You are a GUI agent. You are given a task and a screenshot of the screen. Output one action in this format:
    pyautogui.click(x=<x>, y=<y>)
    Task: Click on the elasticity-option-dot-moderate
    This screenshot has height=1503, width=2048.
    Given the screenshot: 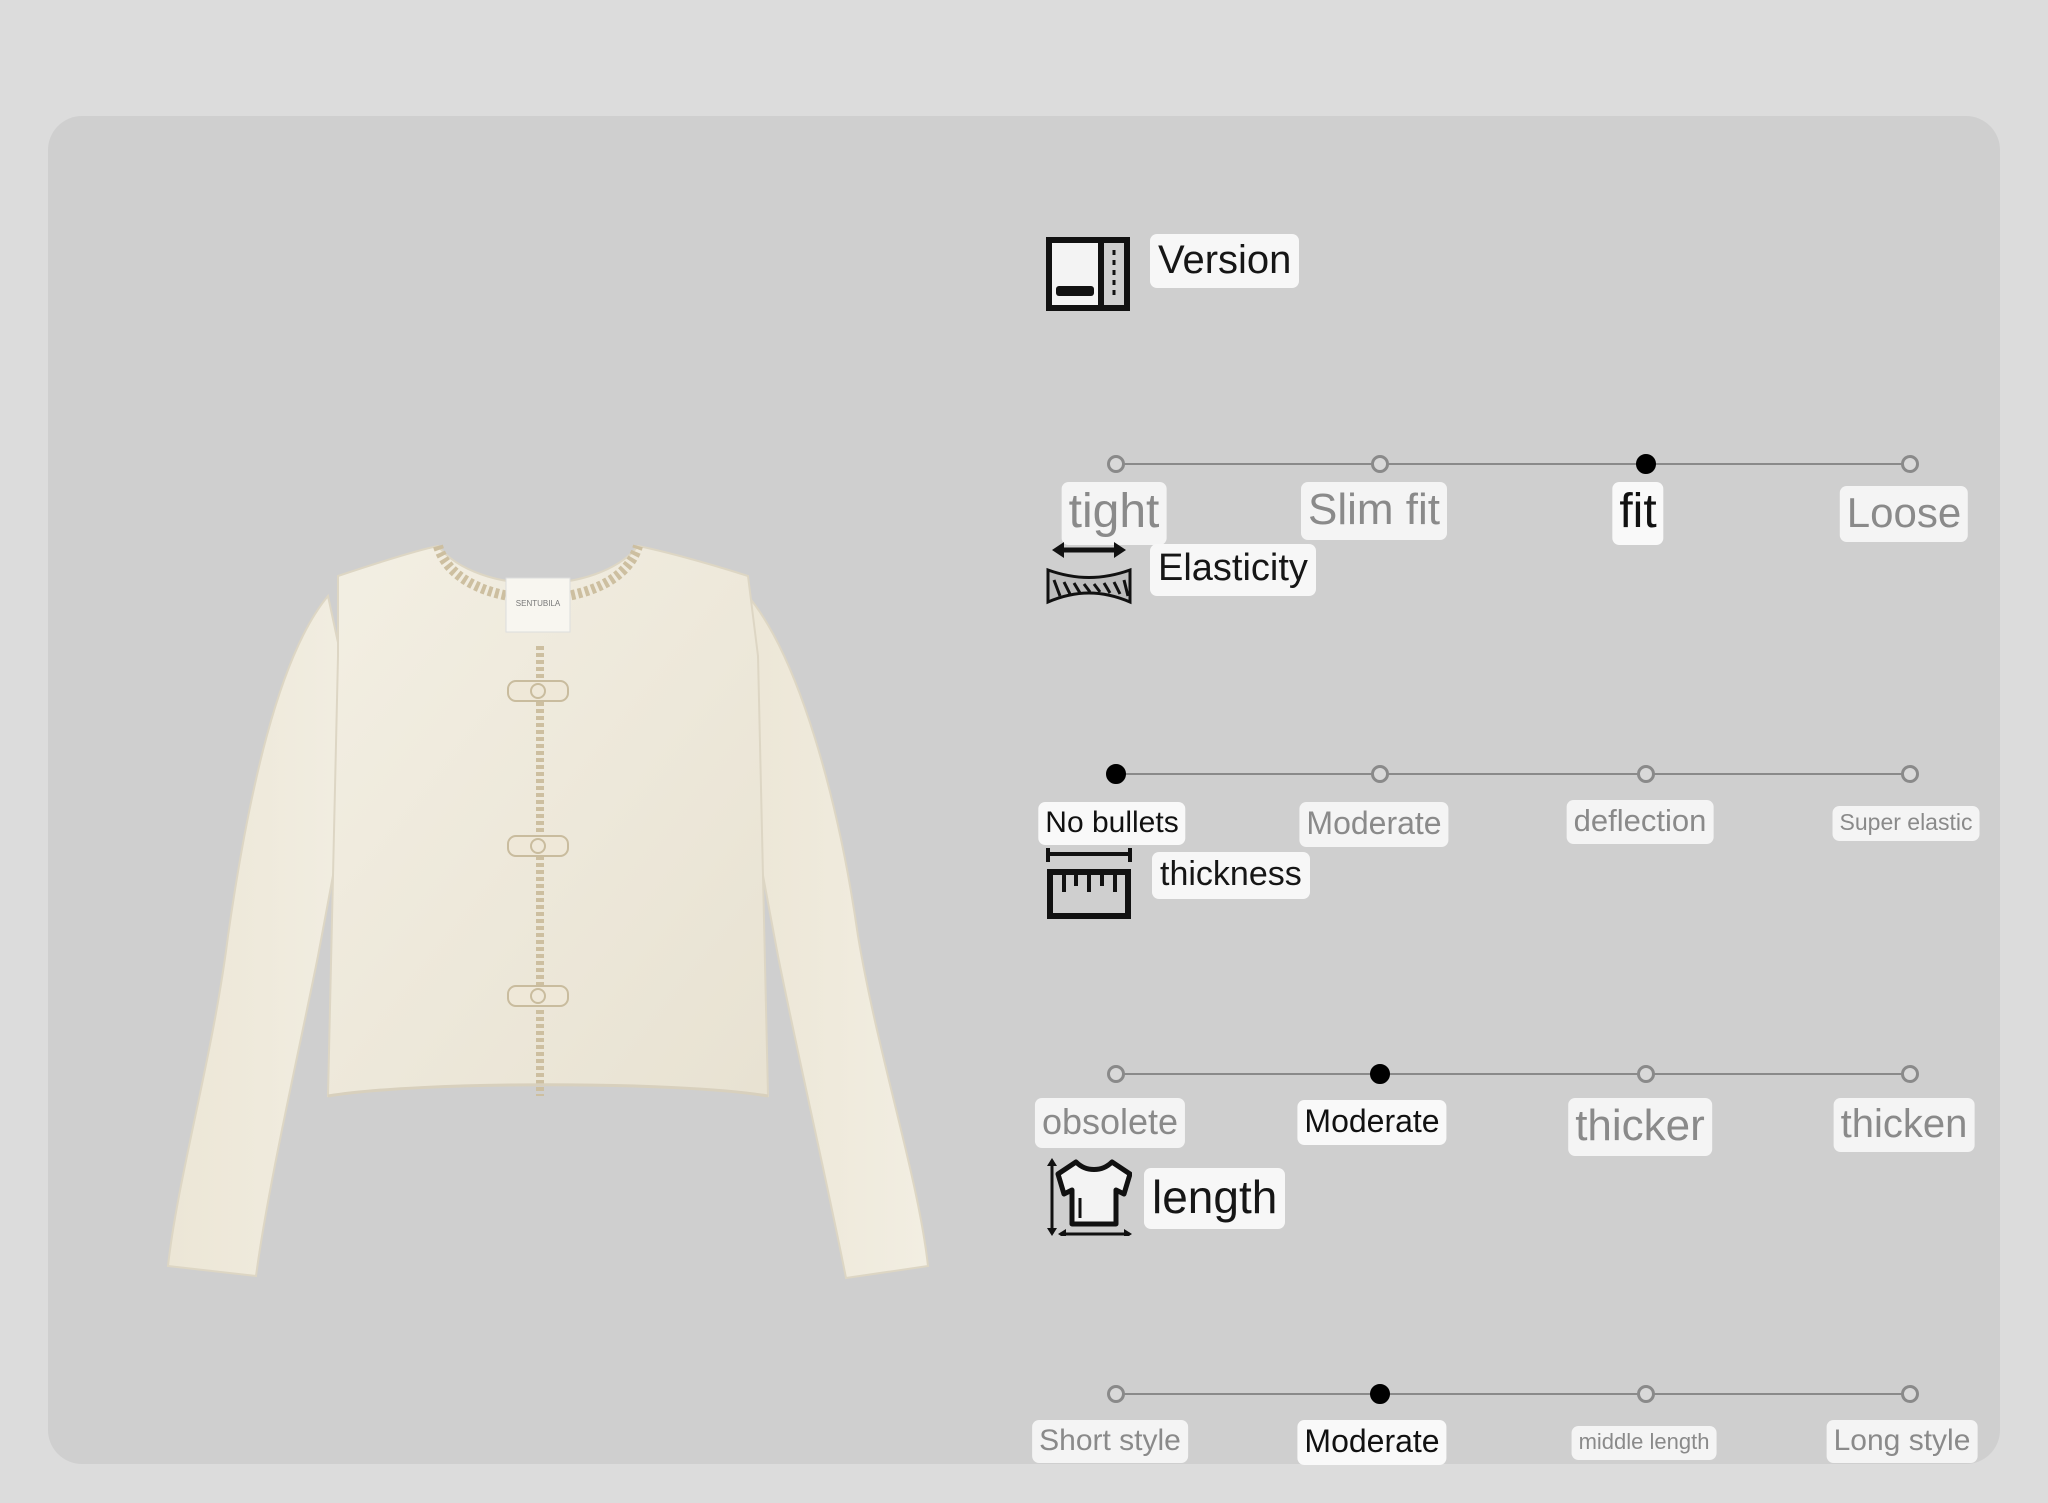 What is the action you would take?
    pyautogui.click(x=1380, y=774)
    